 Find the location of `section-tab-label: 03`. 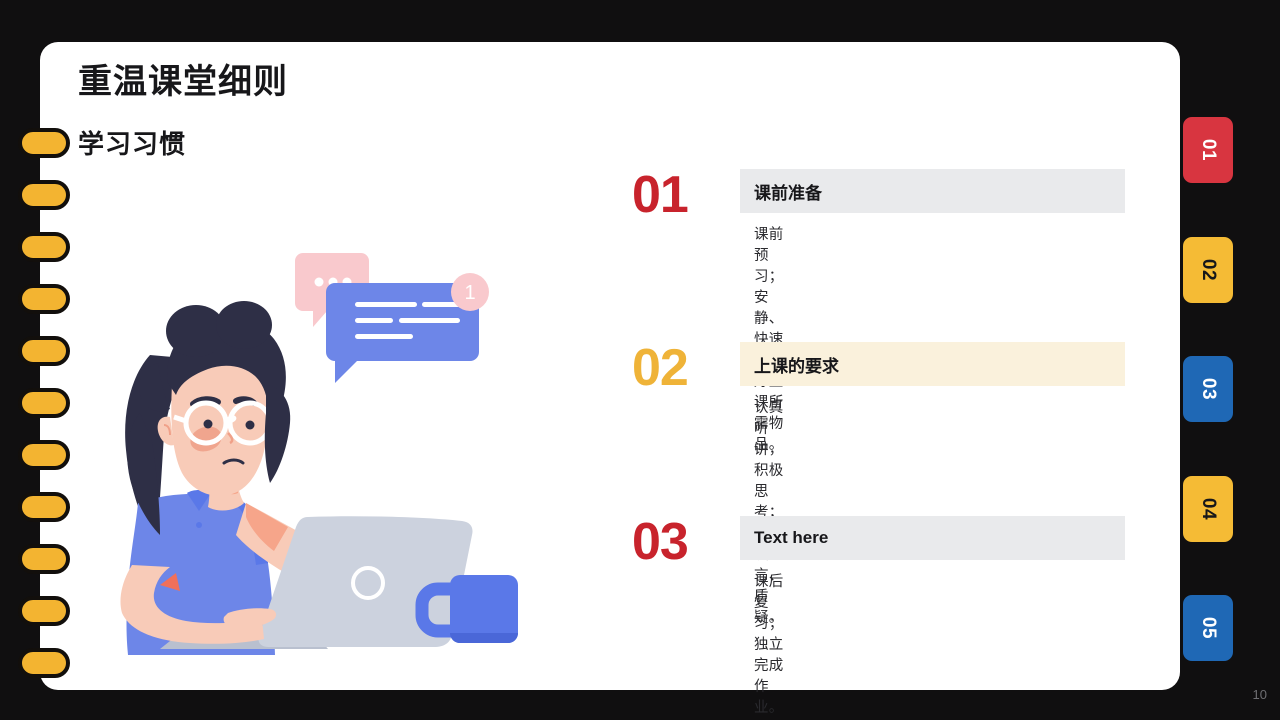

section-tab-label: 03 is located at coordinates (1208, 389).